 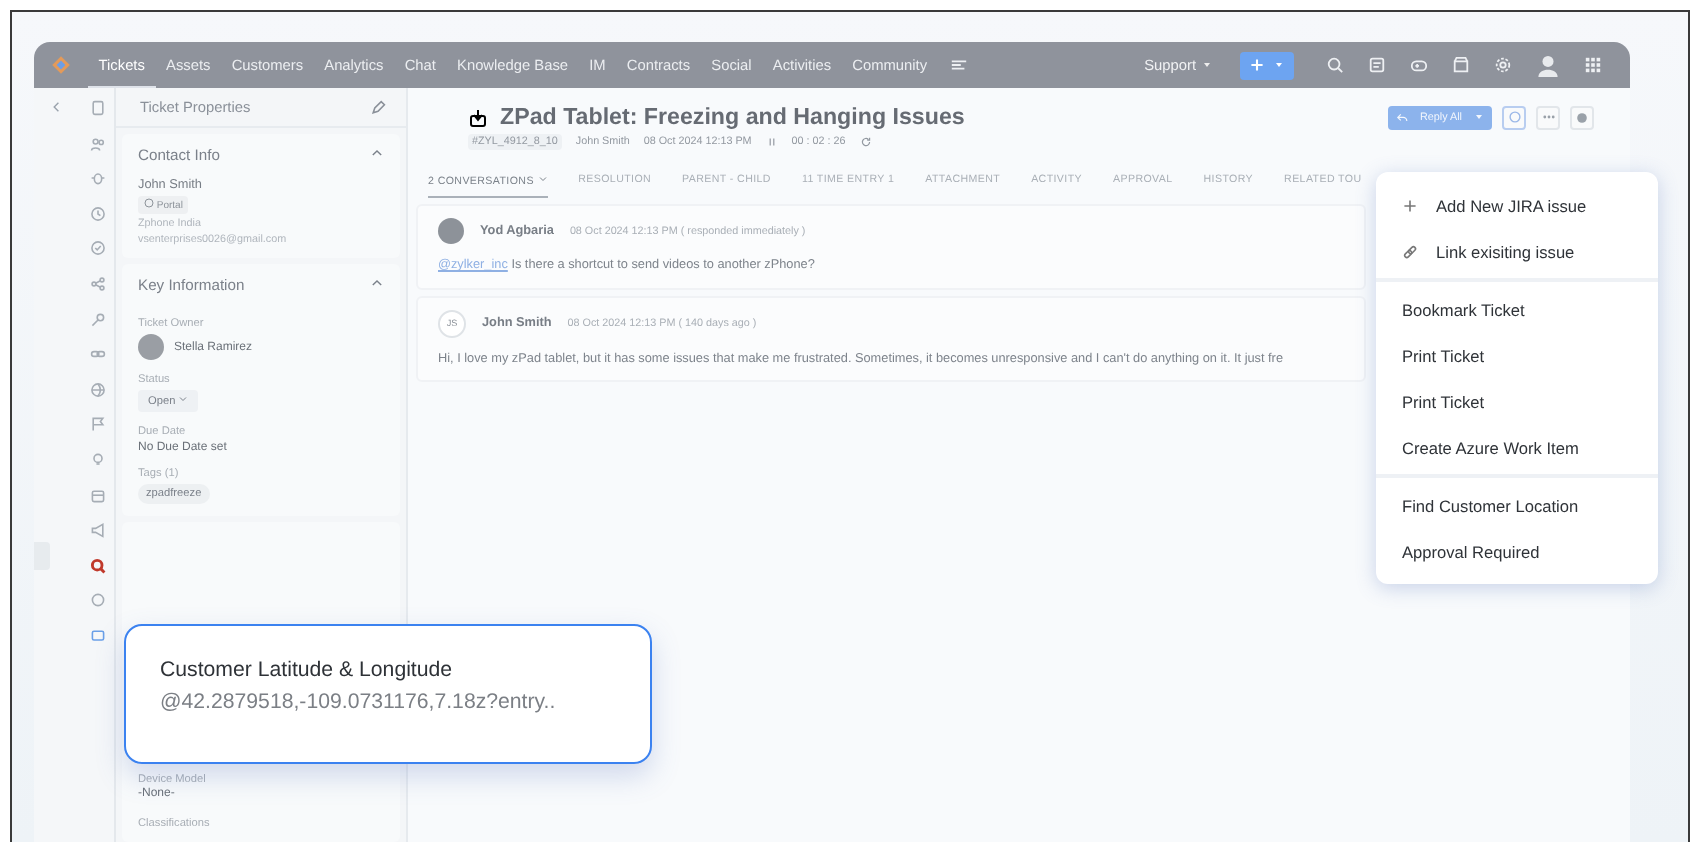 I want to click on menu-item: Bookmark Ticket, so click(x=1517, y=309).